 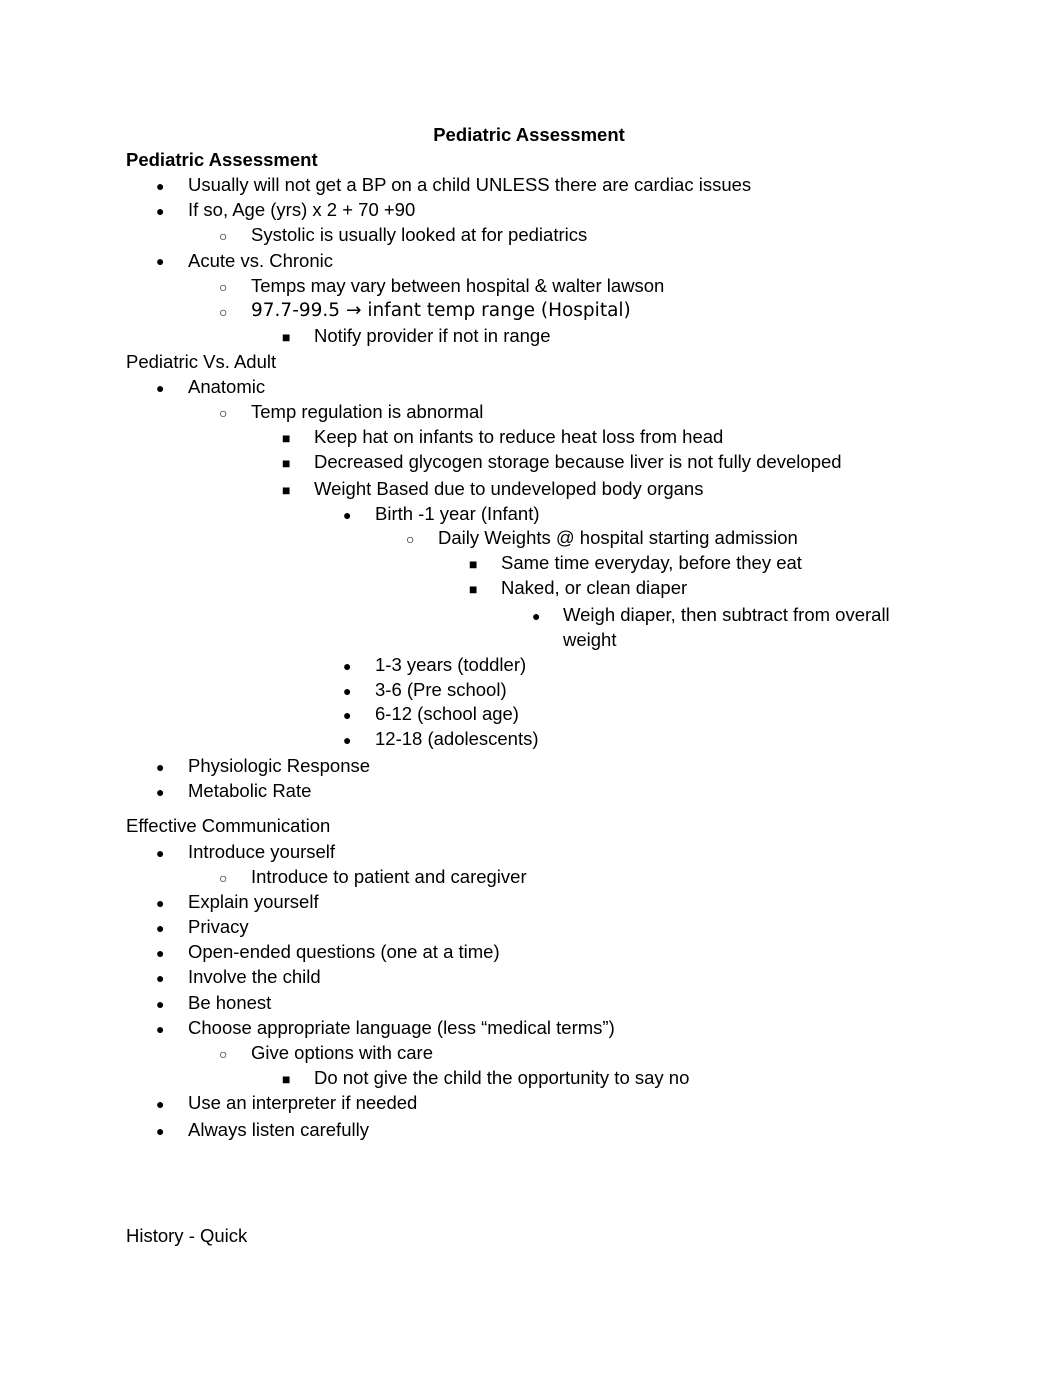 I want to click on section-heading: Pediatric Vs. Adult, so click(x=201, y=361).